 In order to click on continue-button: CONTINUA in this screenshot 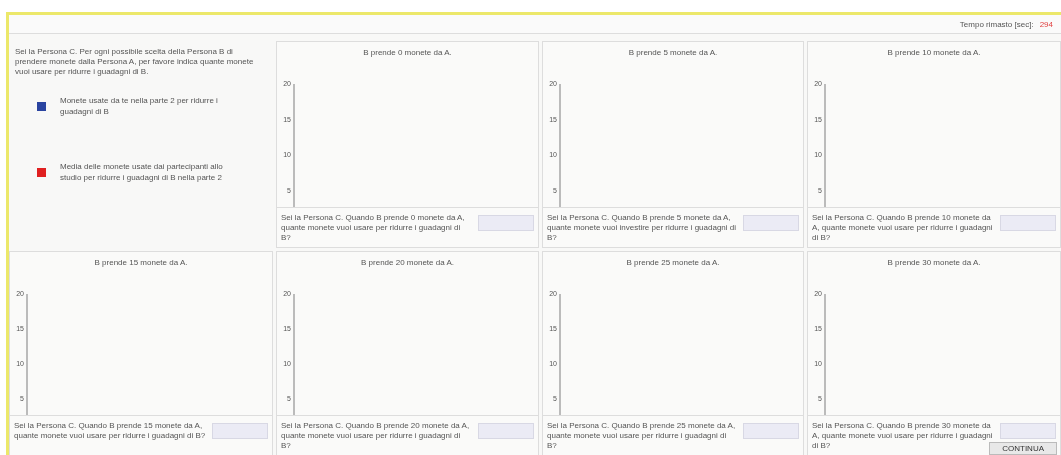, I will do `click(1023, 448)`.